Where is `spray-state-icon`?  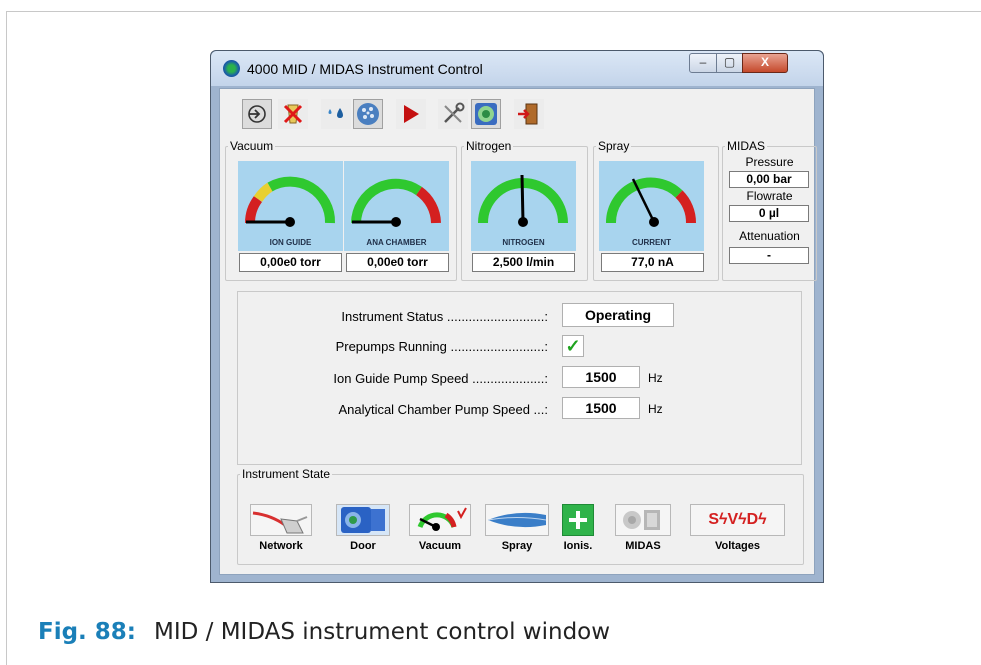 spray-state-icon is located at coordinates (517, 520).